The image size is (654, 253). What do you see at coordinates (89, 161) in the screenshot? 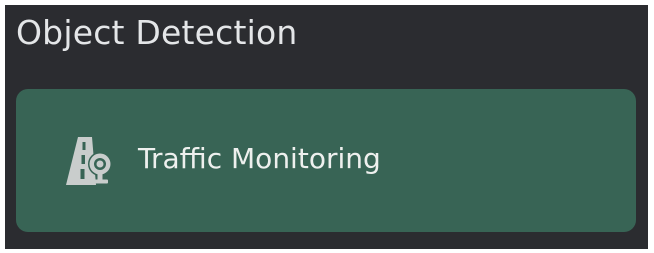
I see `traffic-camera-road-icon` at bounding box center [89, 161].